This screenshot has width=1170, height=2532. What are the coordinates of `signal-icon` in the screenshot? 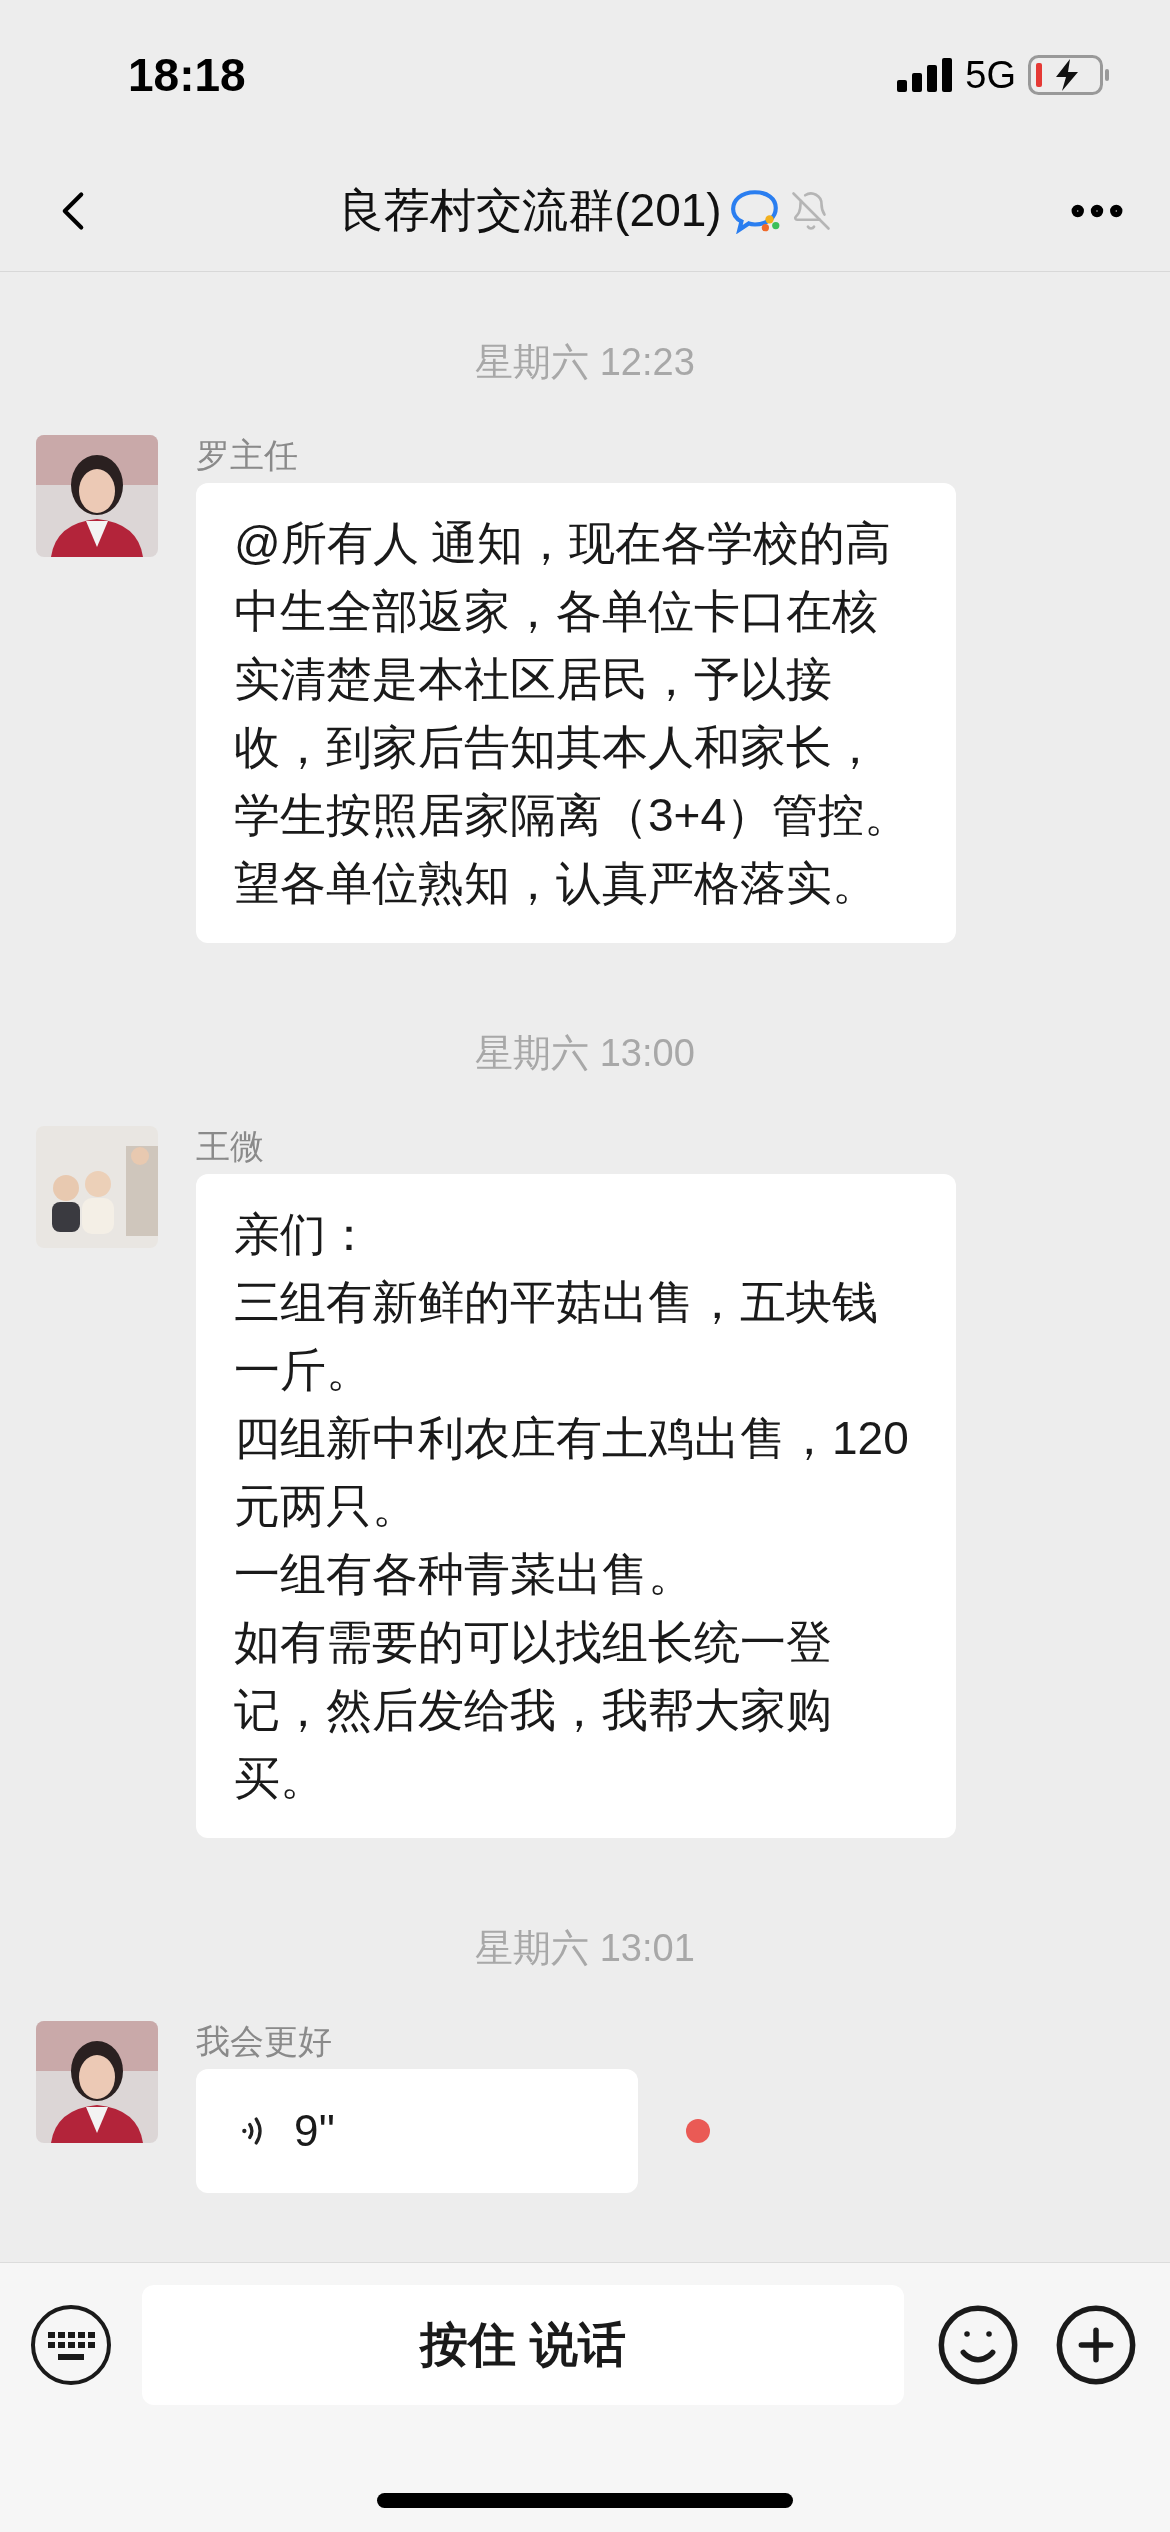 It's located at (925, 75).